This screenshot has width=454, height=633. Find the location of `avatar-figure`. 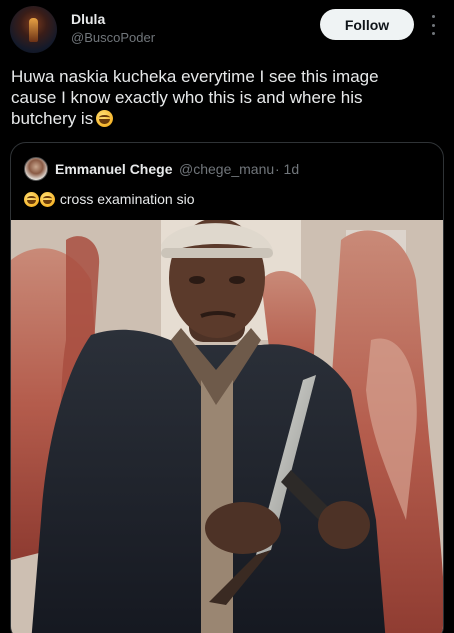

avatar-figure is located at coordinates (33, 30).